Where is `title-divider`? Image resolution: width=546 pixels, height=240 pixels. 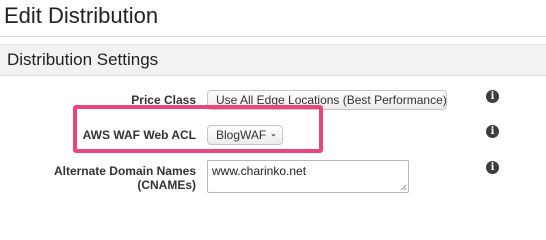
title-divider is located at coordinates (273, 36).